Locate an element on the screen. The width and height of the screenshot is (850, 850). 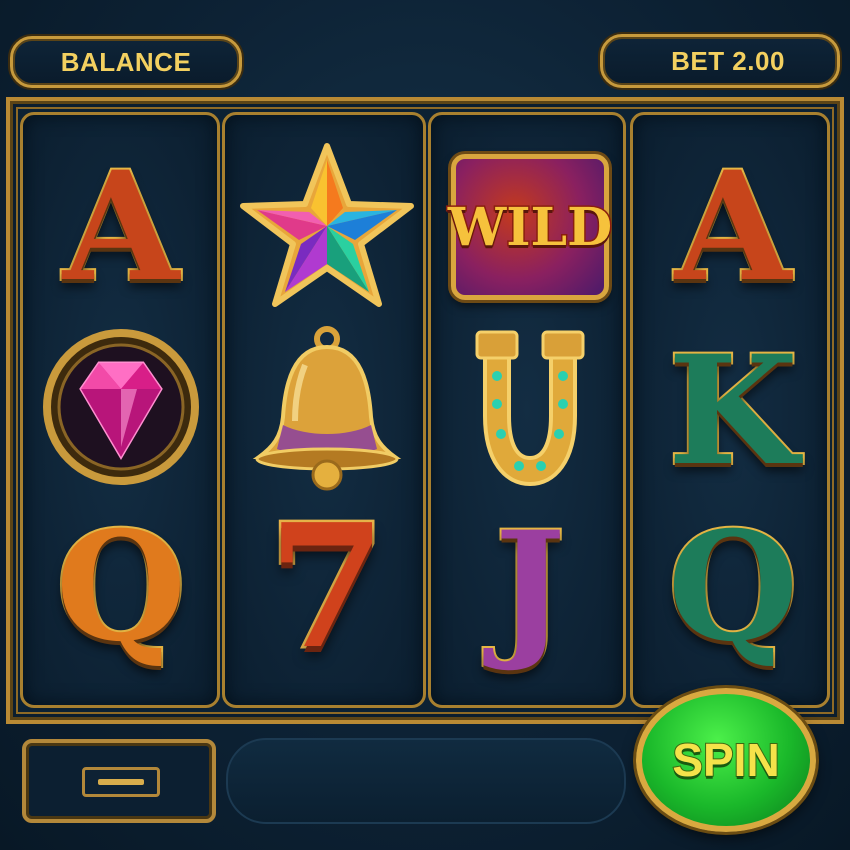
spin-button: SPIN is located at coordinates (726, 760).